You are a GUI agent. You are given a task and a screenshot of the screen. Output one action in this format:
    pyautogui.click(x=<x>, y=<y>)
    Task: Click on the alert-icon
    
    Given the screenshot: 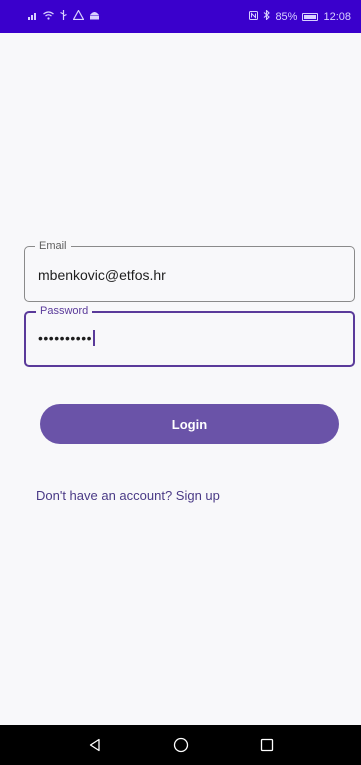 What is the action you would take?
    pyautogui.click(x=78, y=16)
    